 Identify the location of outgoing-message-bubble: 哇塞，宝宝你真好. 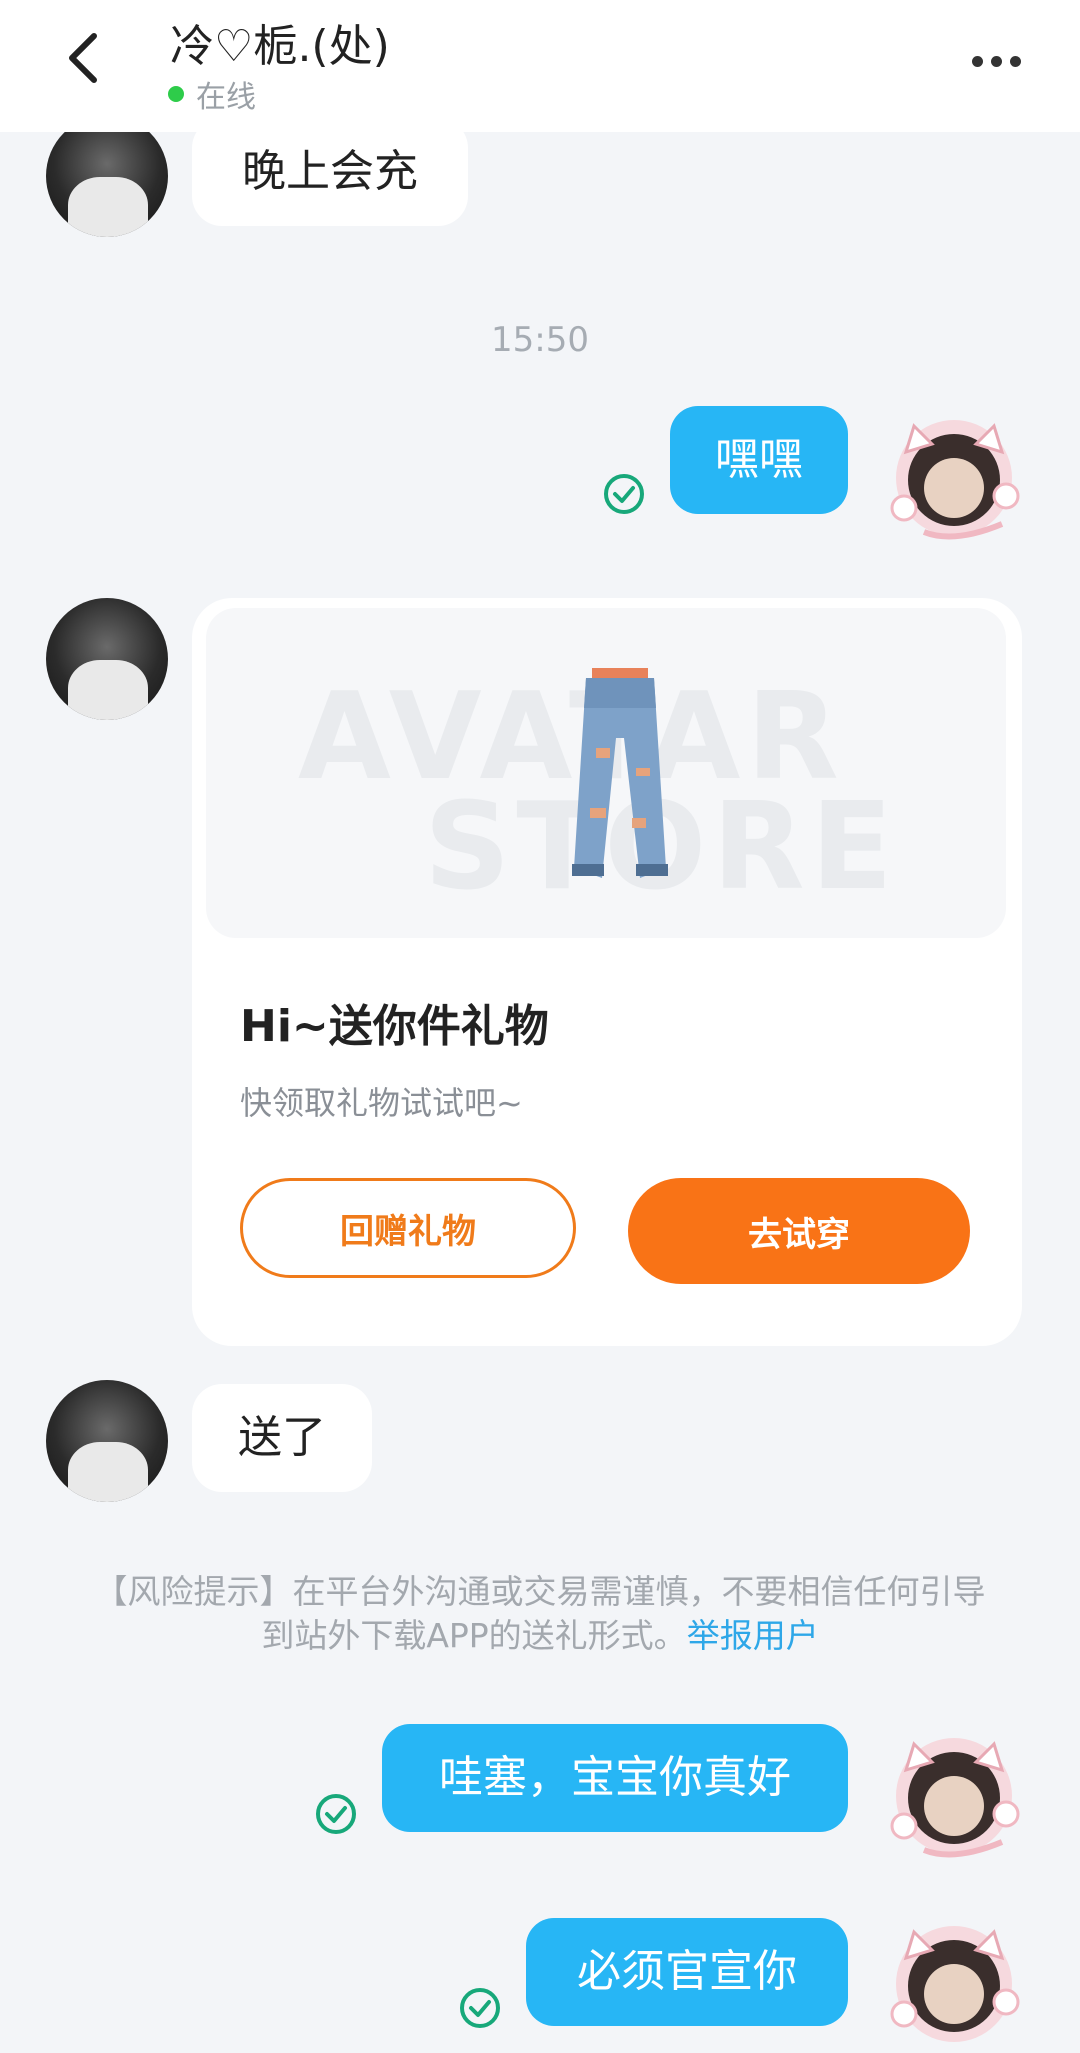
(615, 1778).